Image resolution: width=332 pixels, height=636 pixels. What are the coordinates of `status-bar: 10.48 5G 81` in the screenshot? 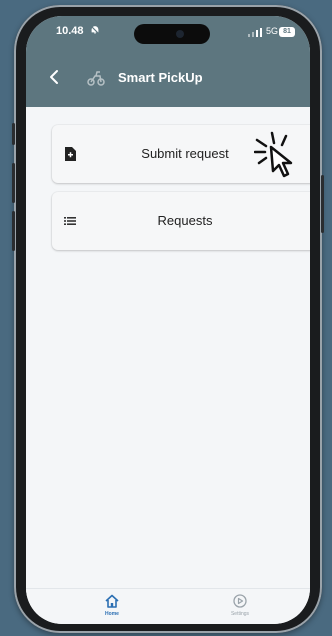 It's located at (168, 33).